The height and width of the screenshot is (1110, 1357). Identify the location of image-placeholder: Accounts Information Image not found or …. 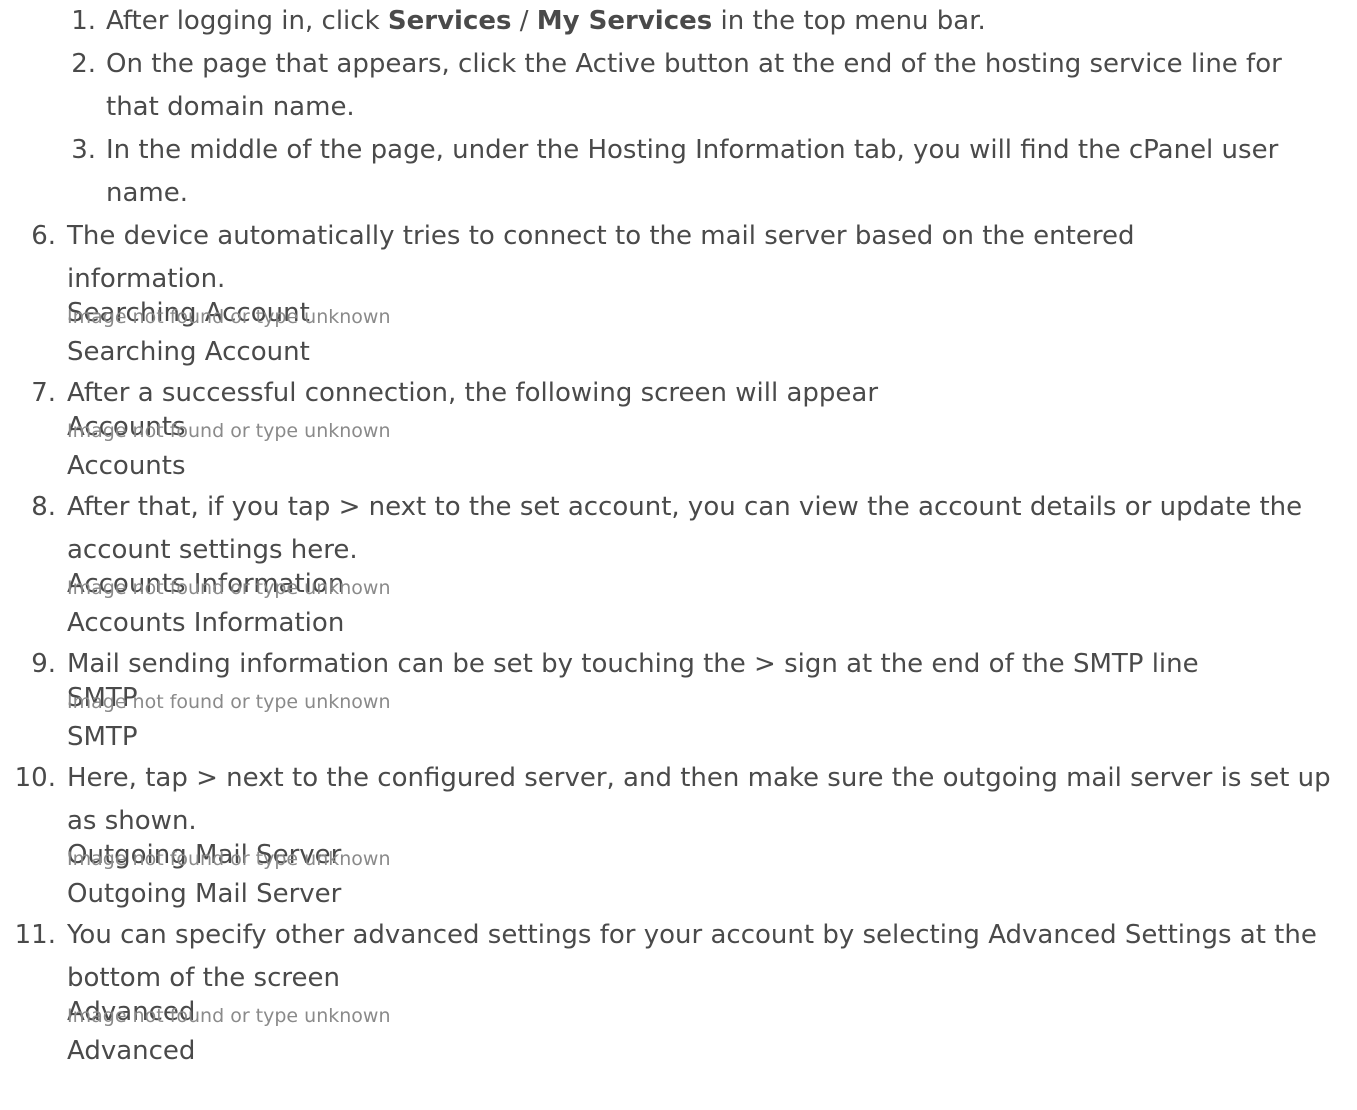
(712, 586).